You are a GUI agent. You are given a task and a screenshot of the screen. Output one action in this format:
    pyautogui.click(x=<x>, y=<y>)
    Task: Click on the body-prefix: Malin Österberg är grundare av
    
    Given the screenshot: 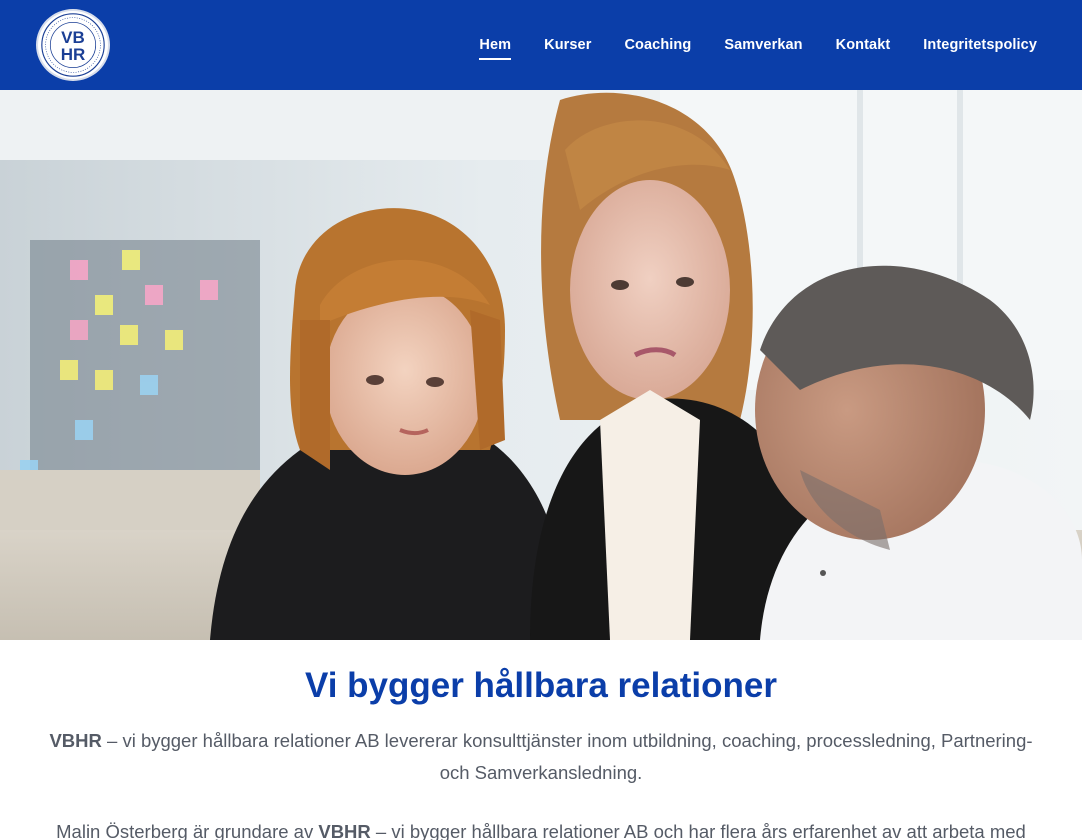 What is the action you would take?
    pyautogui.click(x=187, y=830)
    